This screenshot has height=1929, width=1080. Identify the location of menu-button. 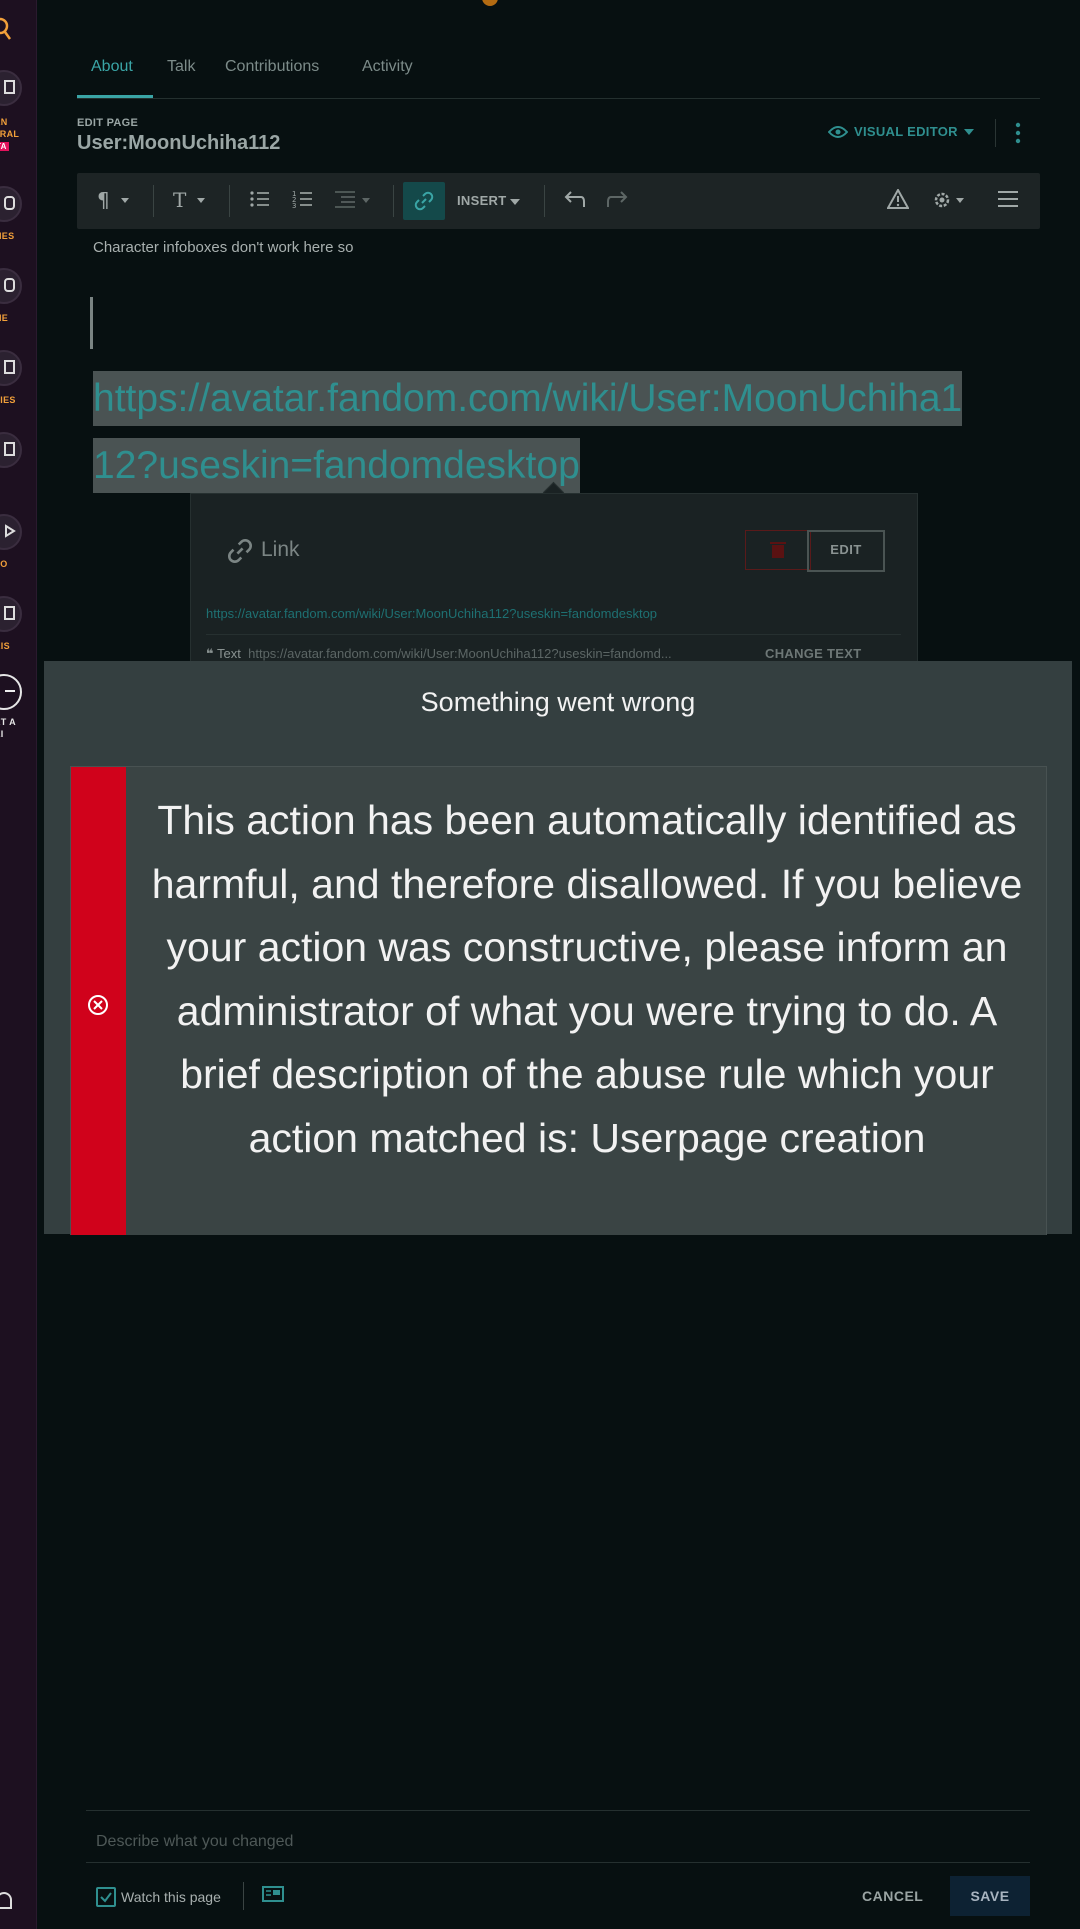
(1008, 202).